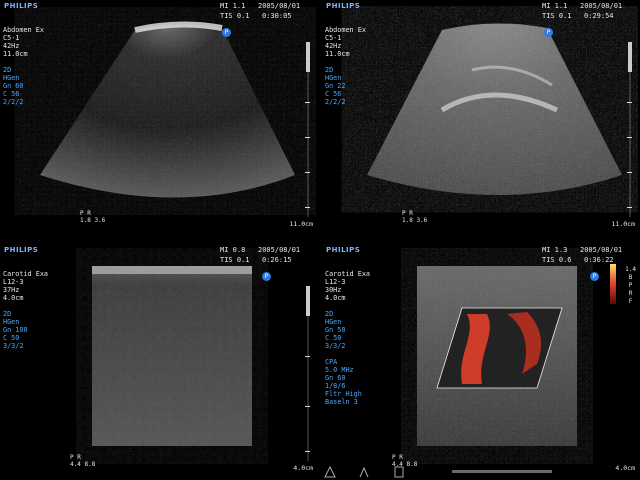 The height and width of the screenshot is (480, 640). I want to click on param-line: 5.0 MHz, so click(339, 370).